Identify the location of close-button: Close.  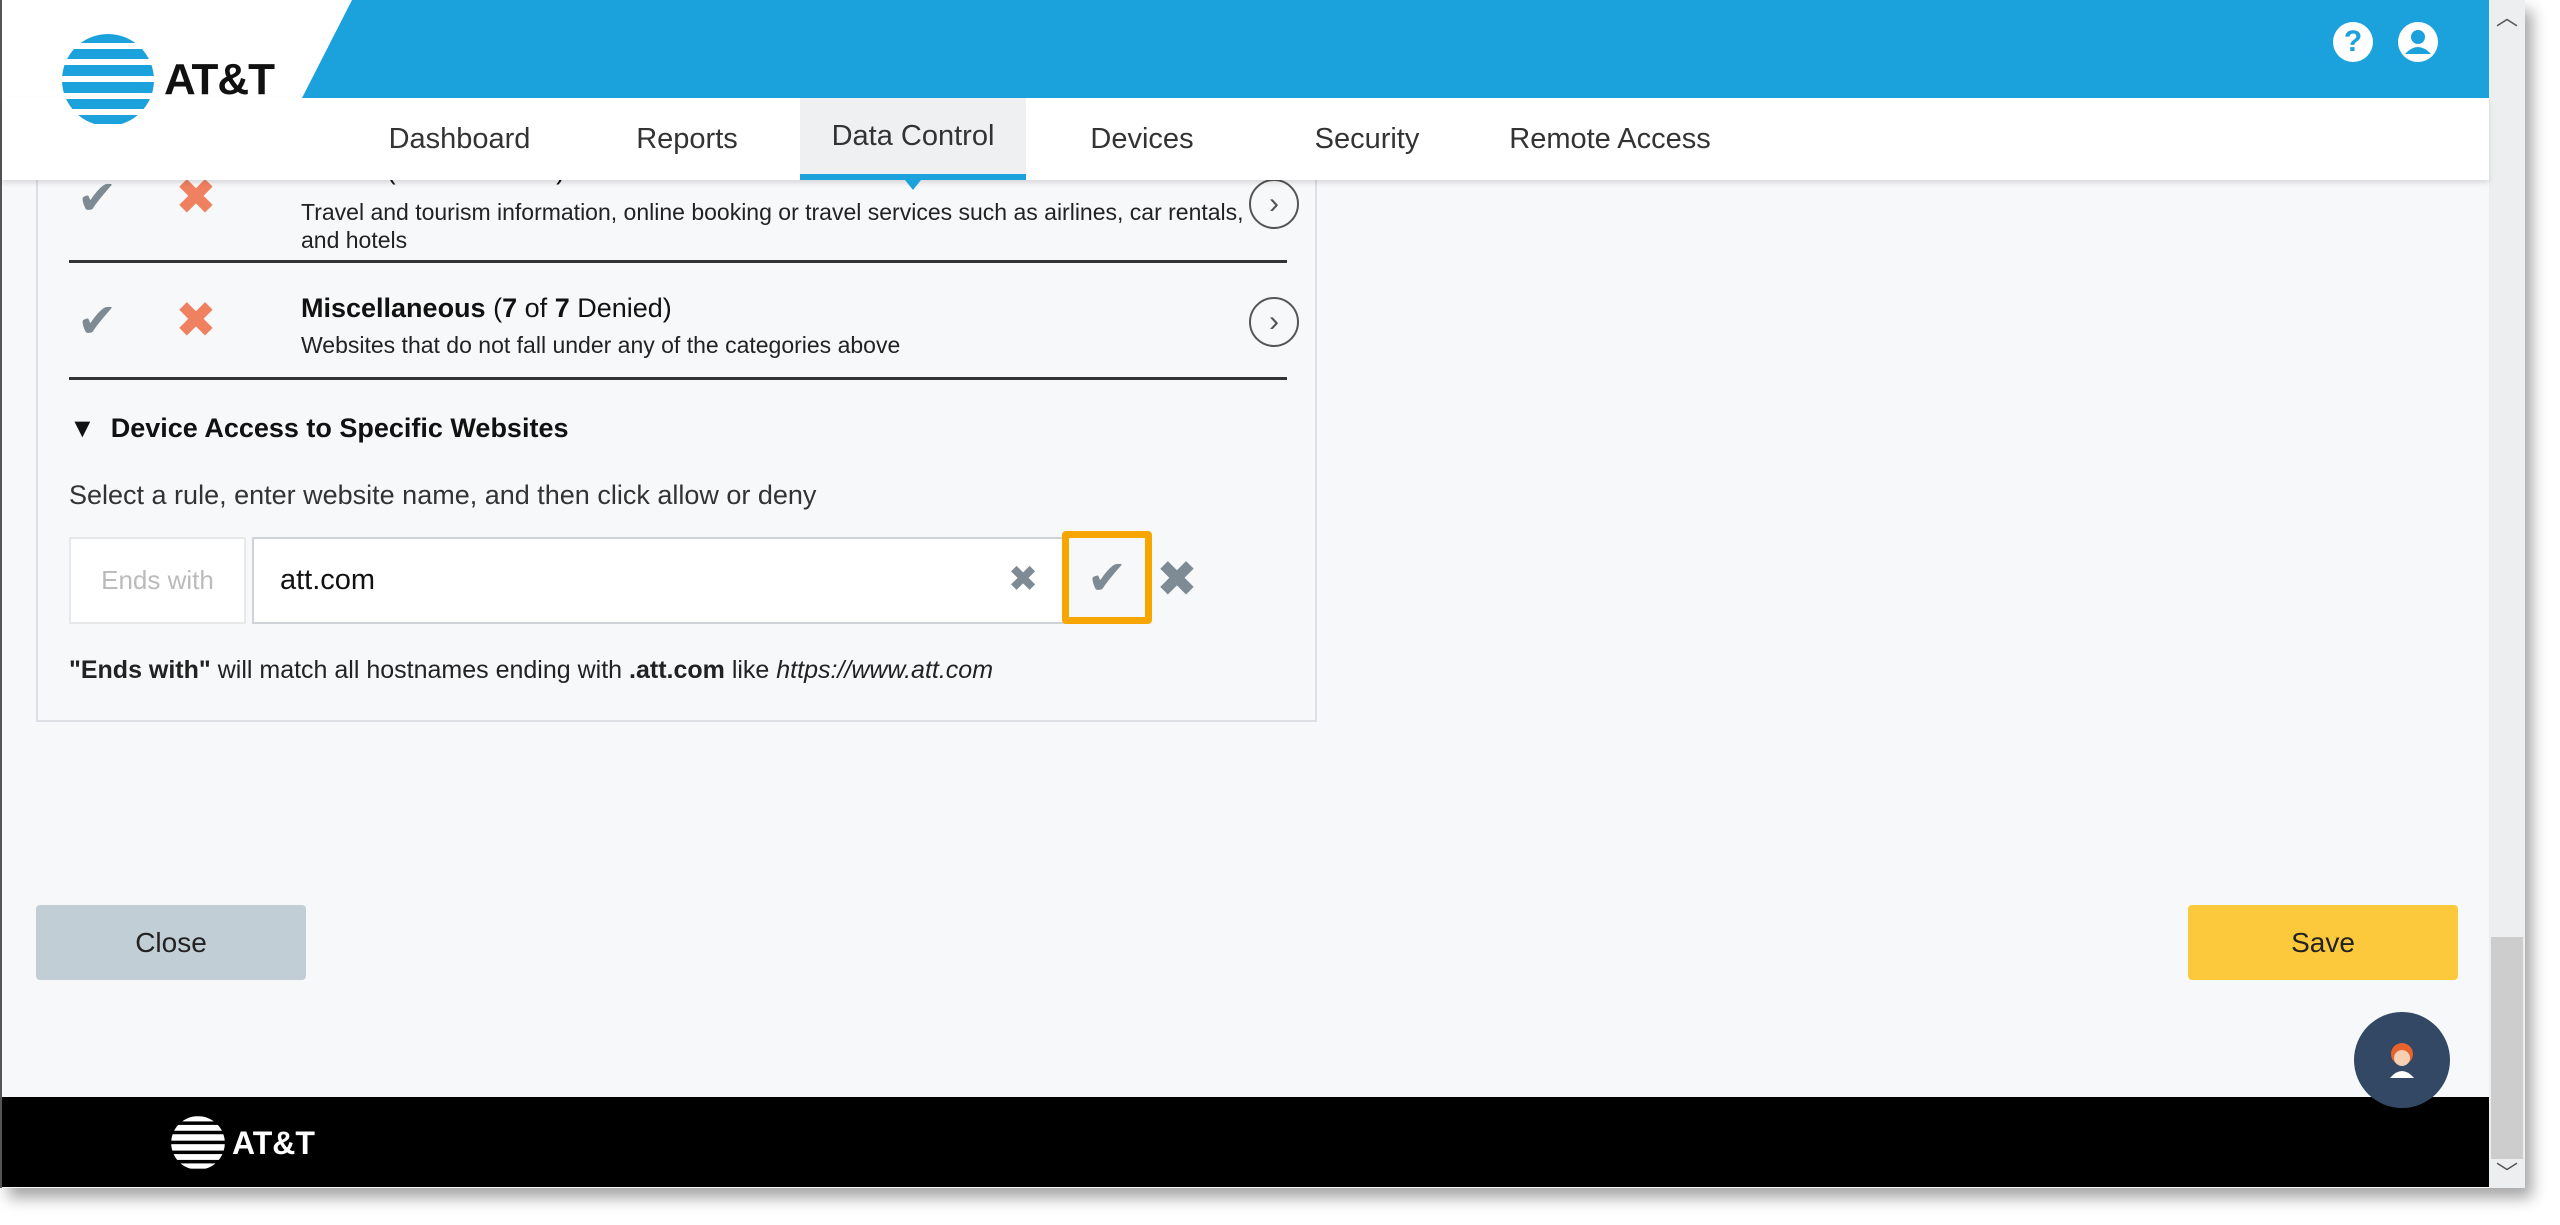
(171, 942).